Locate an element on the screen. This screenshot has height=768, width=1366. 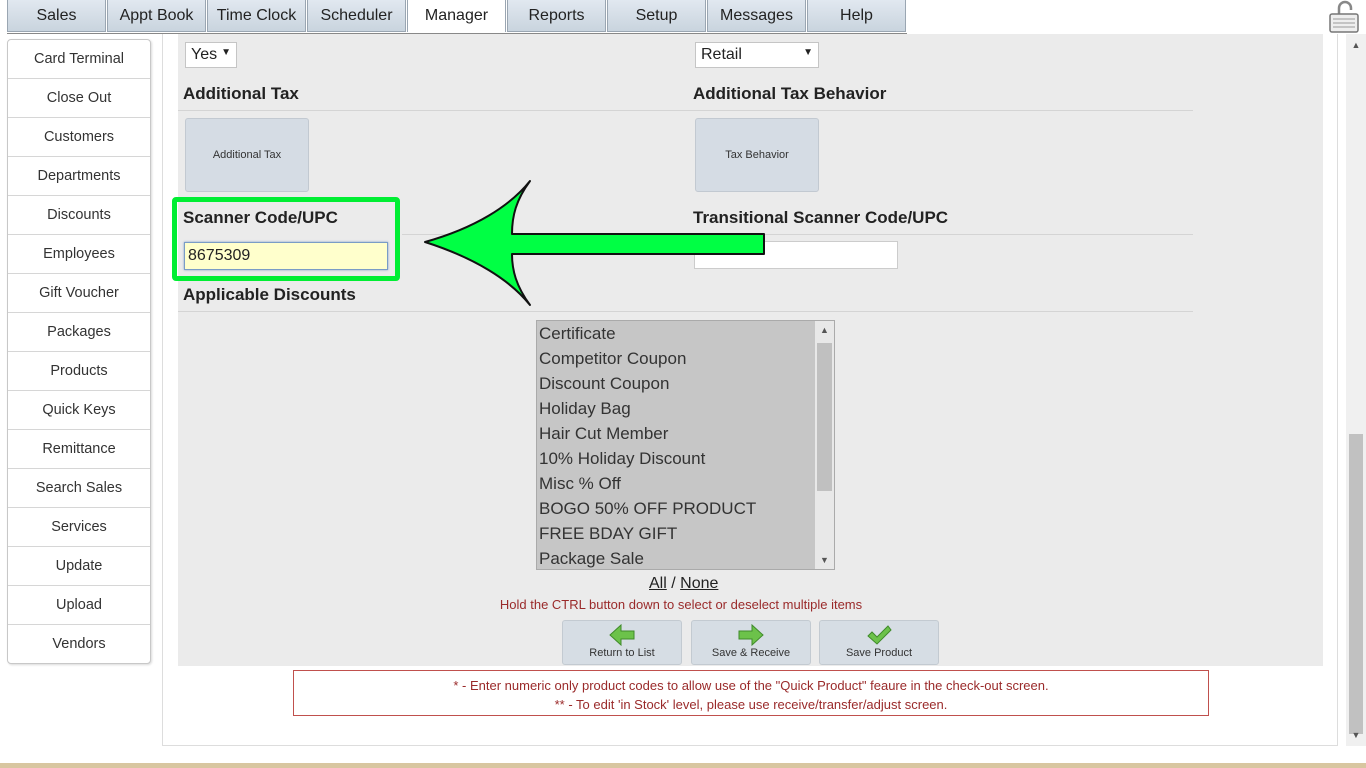
additional-tax-button-label: Additional Tax is located at coordinates (247, 155).